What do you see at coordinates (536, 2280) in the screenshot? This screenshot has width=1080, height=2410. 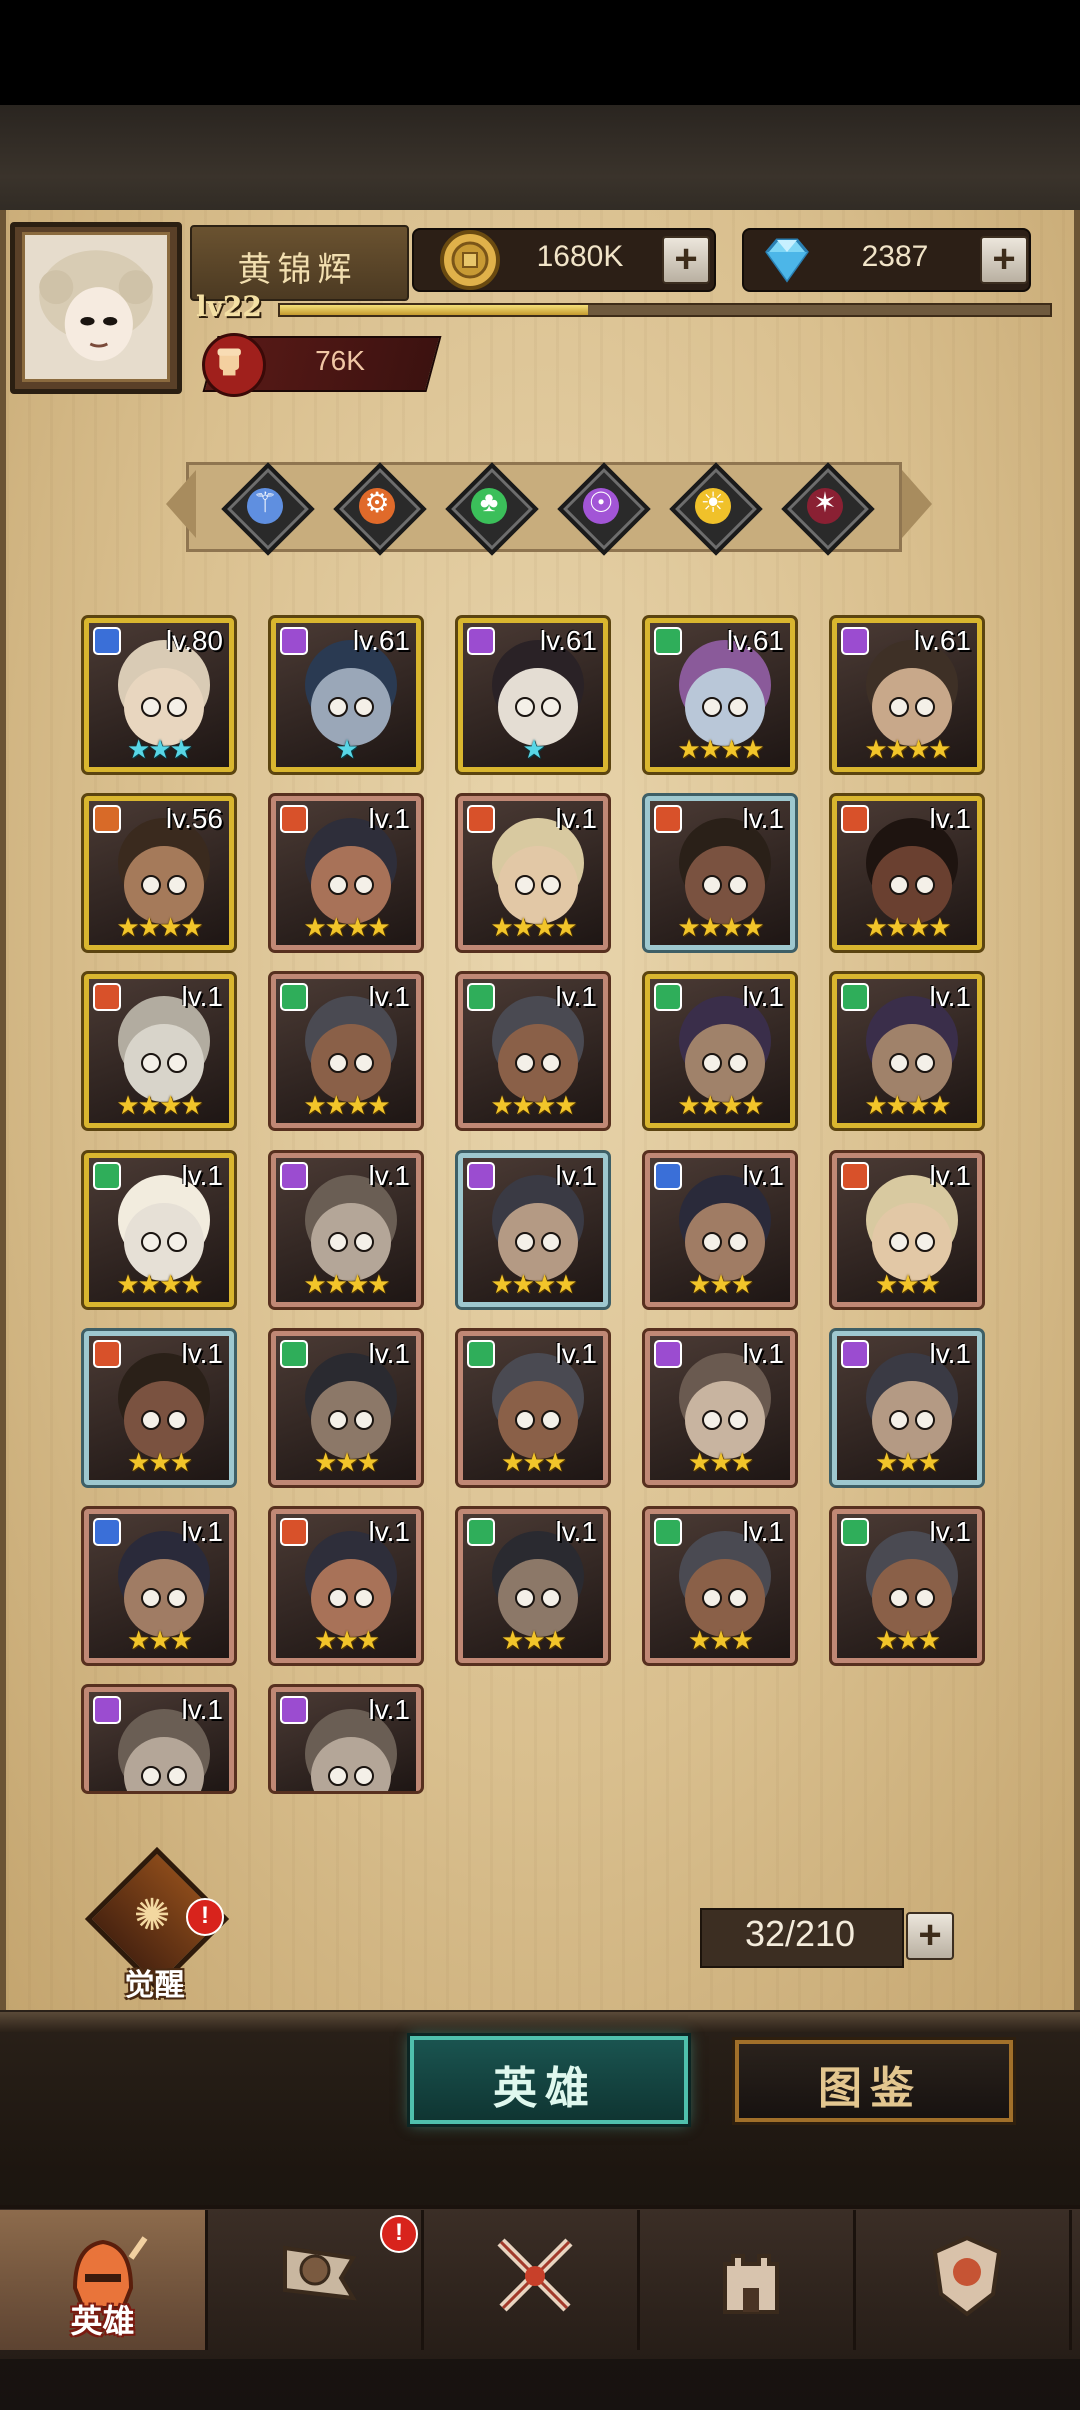 I see `nav-item-crossed-swords` at bounding box center [536, 2280].